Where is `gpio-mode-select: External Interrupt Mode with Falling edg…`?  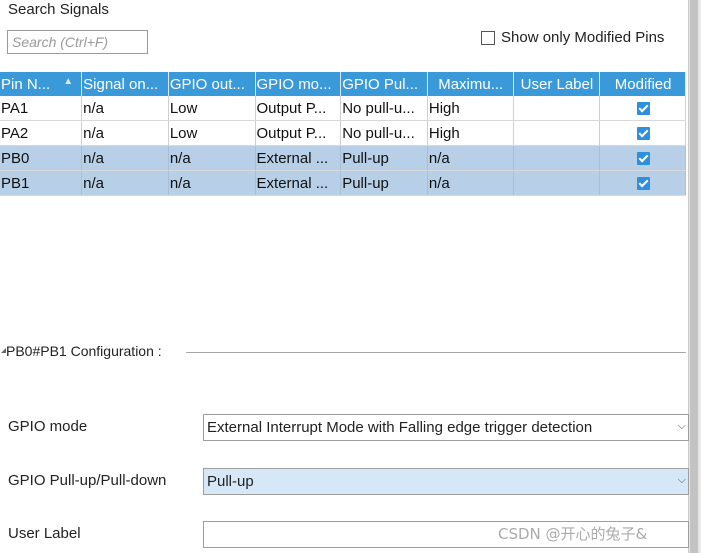
gpio-mode-select: External Interrupt Mode with Falling edg… is located at coordinates (446, 427).